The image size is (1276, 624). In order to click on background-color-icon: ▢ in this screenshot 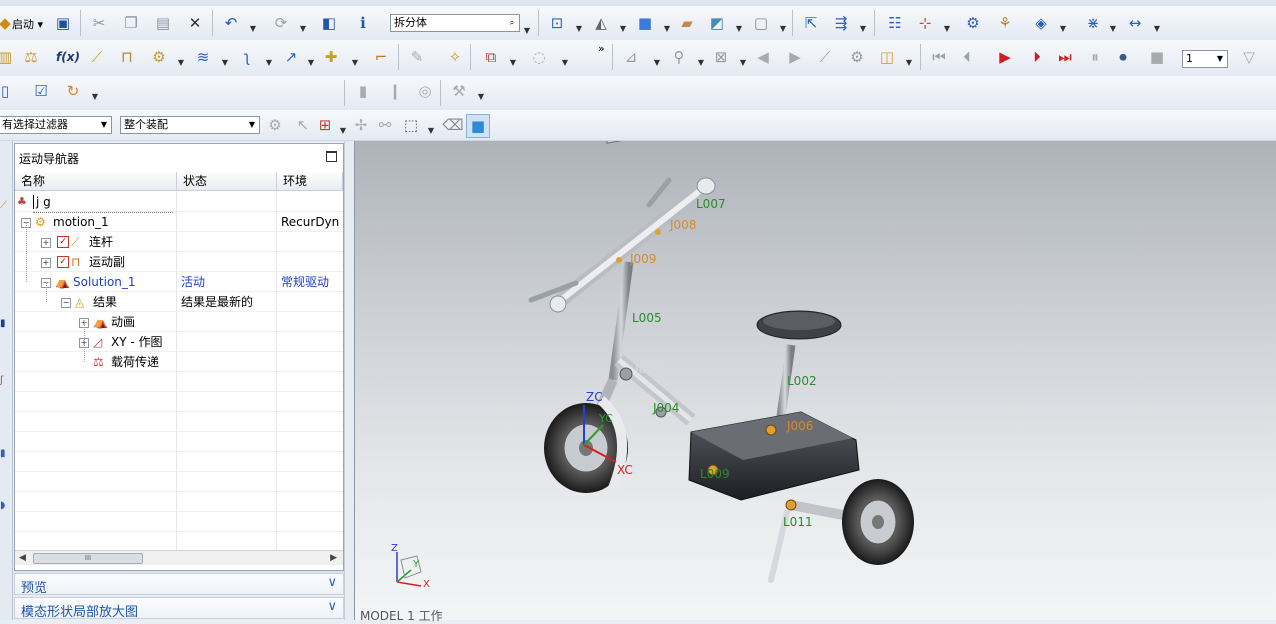, I will do `click(761, 23)`.